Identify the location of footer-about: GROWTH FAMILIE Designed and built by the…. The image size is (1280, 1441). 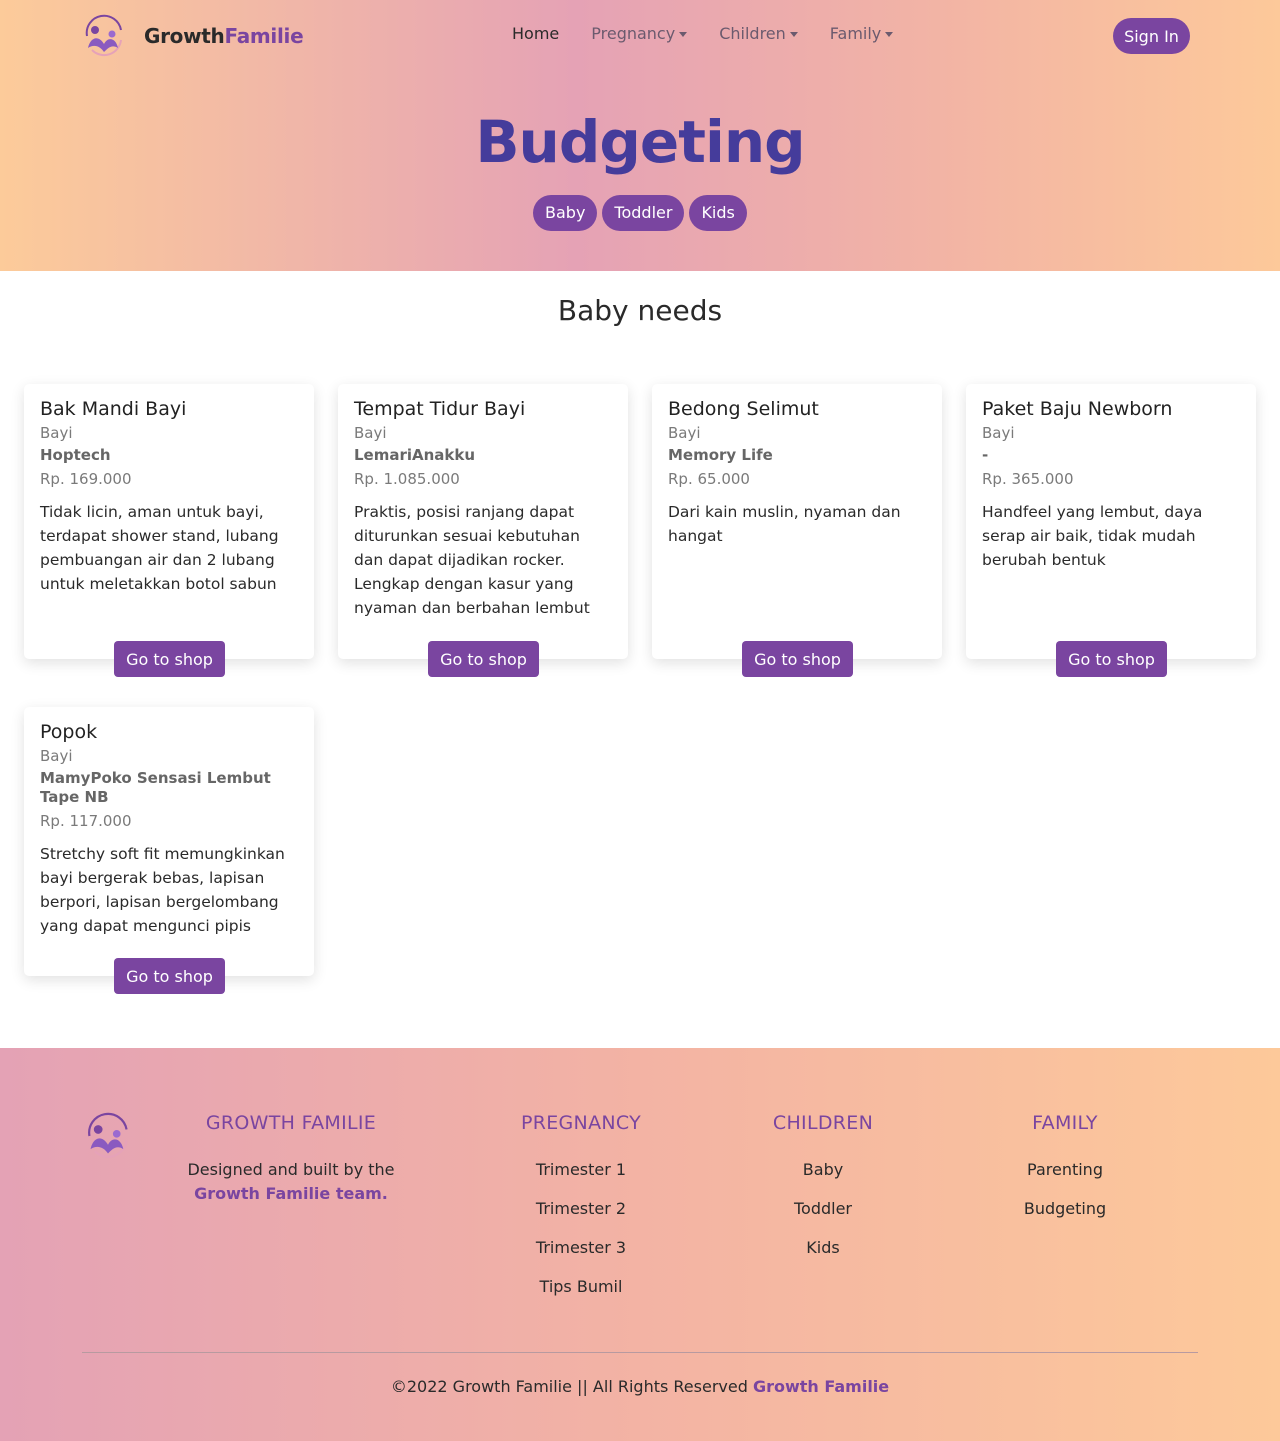
(291, 1159).